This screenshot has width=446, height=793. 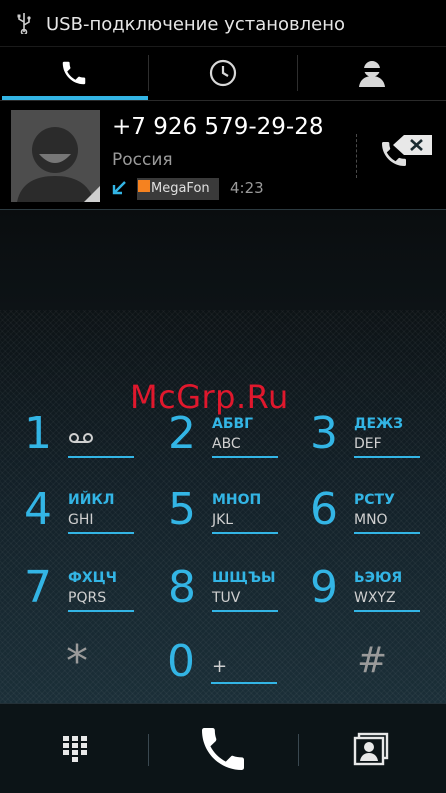 I want to click on key-letters-lat: PQRS, so click(x=87, y=598).